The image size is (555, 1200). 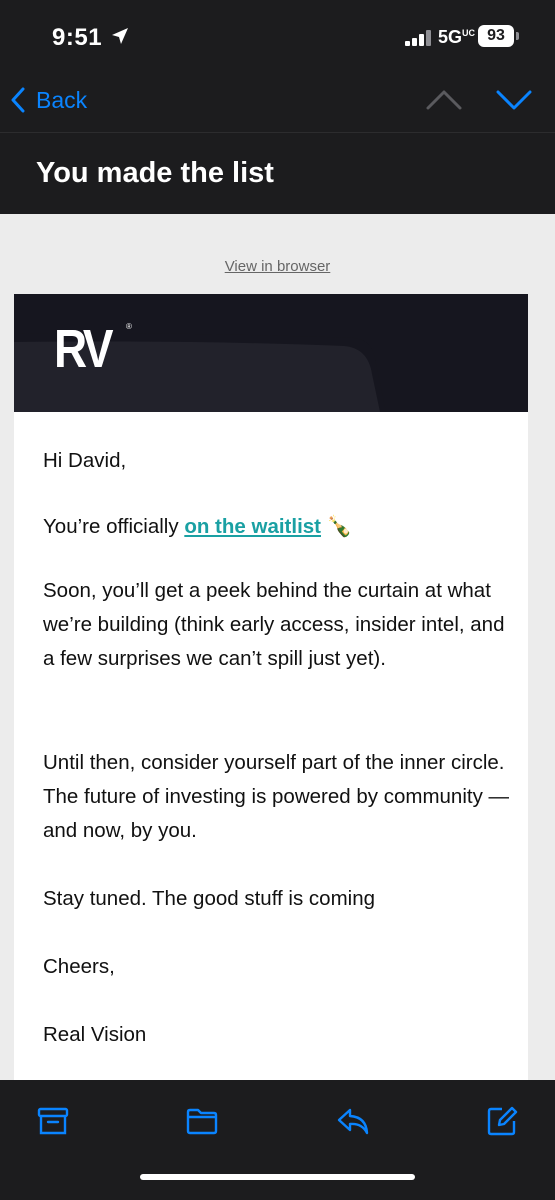 What do you see at coordinates (18, 100) in the screenshot?
I see `chevron-left-icon` at bounding box center [18, 100].